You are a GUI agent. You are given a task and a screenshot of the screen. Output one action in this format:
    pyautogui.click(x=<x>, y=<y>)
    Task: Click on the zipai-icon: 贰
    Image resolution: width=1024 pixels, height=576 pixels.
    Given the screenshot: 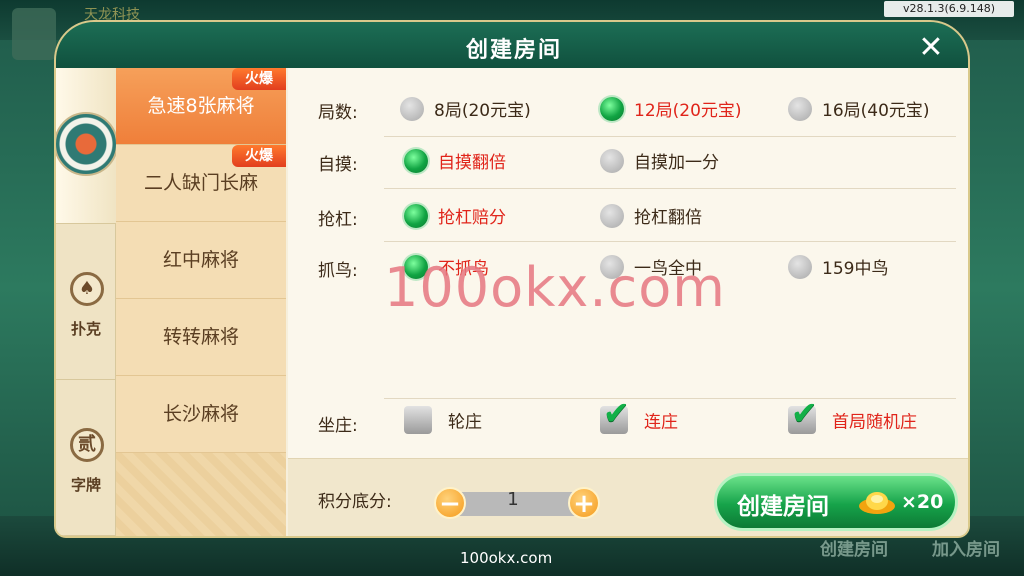 What is the action you would take?
    pyautogui.click(x=87, y=445)
    